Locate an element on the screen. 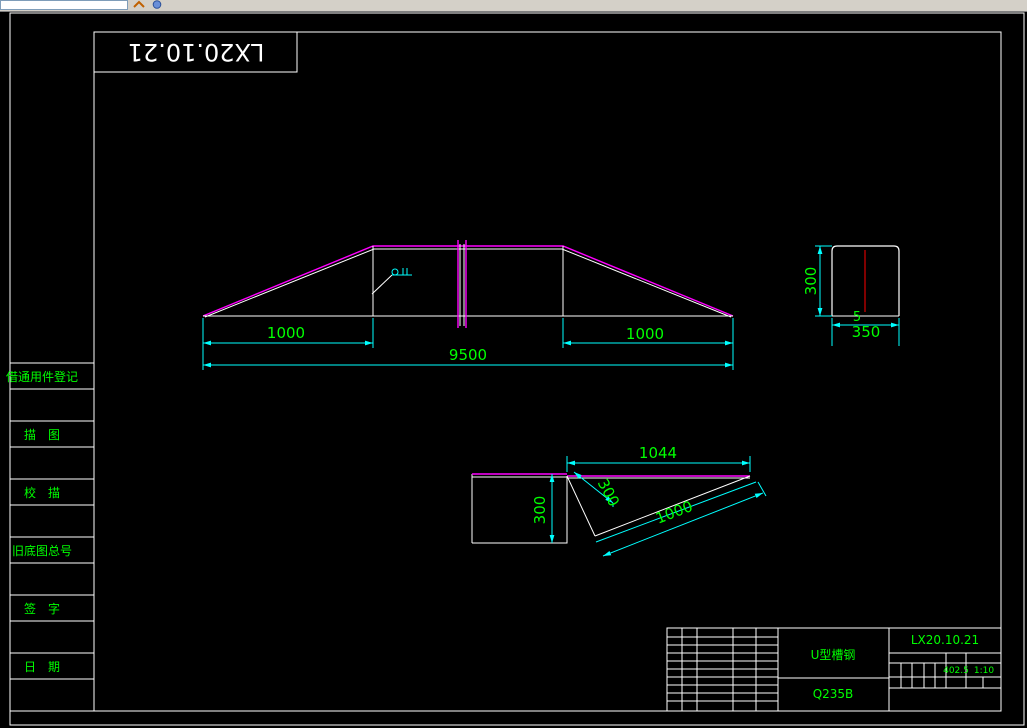 This screenshot has height=728, width=1027. front-dim-total: 9500 is located at coordinates (468, 355).